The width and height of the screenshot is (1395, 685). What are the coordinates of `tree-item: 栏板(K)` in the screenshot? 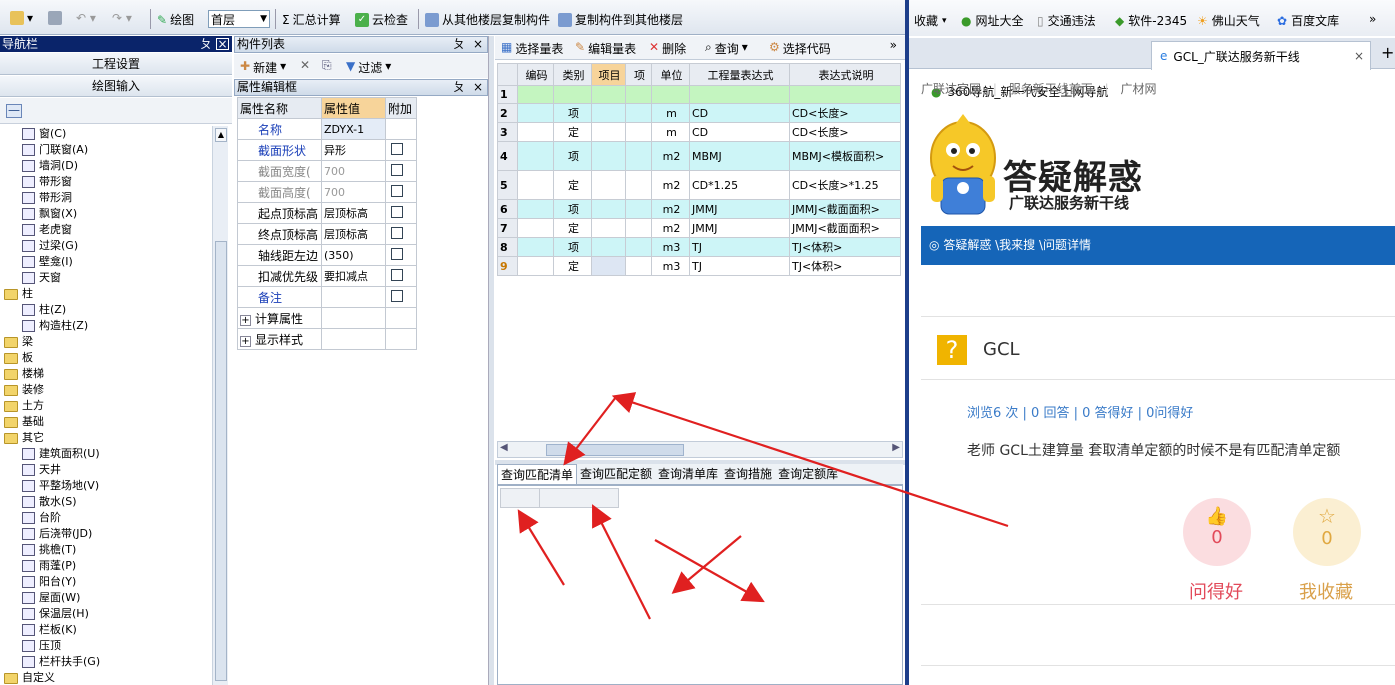 It's located at (106, 630).